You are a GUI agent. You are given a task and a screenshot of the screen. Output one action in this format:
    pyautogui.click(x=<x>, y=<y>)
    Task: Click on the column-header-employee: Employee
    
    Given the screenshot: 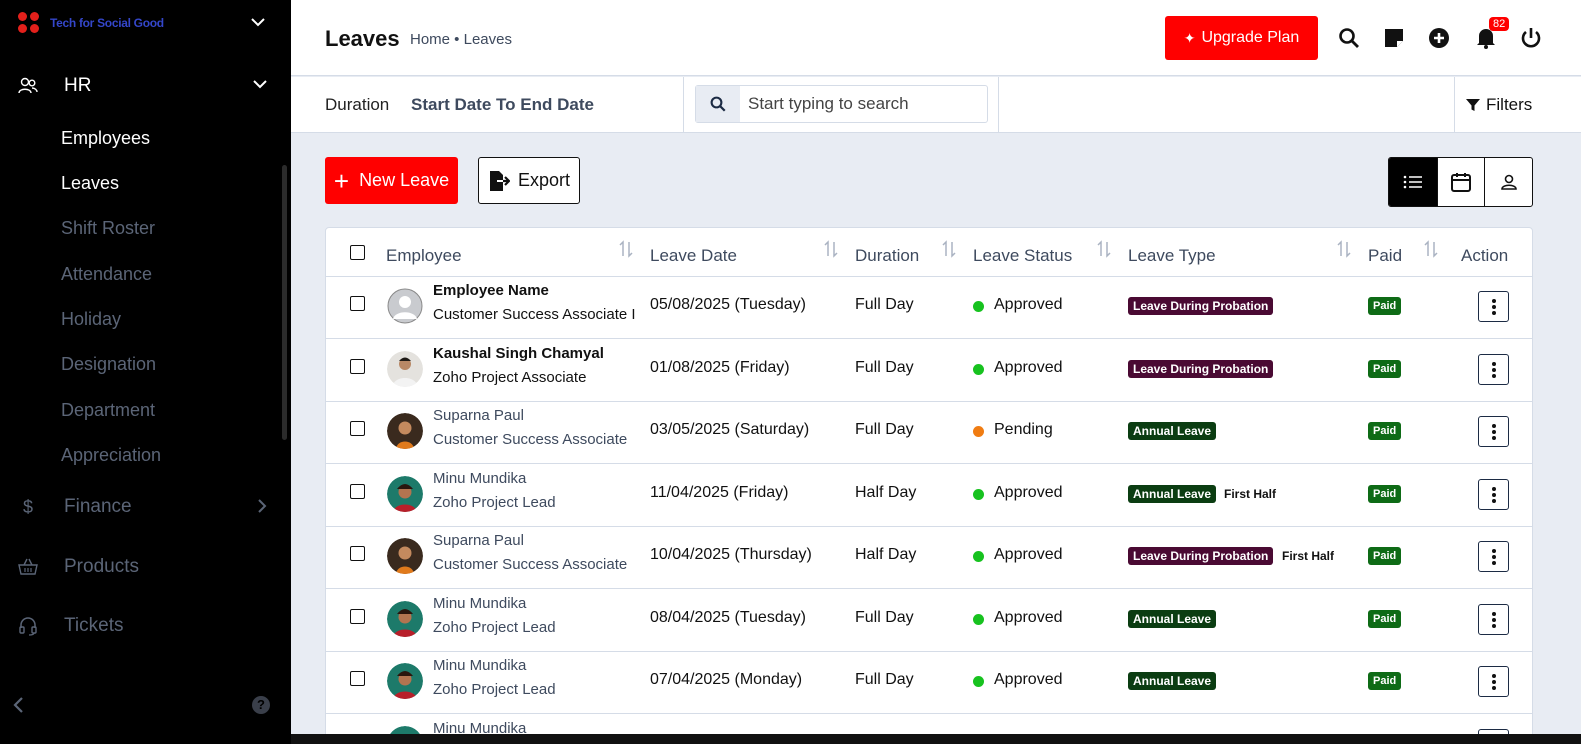 What is the action you would take?
    pyautogui.click(x=424, y=256)
    